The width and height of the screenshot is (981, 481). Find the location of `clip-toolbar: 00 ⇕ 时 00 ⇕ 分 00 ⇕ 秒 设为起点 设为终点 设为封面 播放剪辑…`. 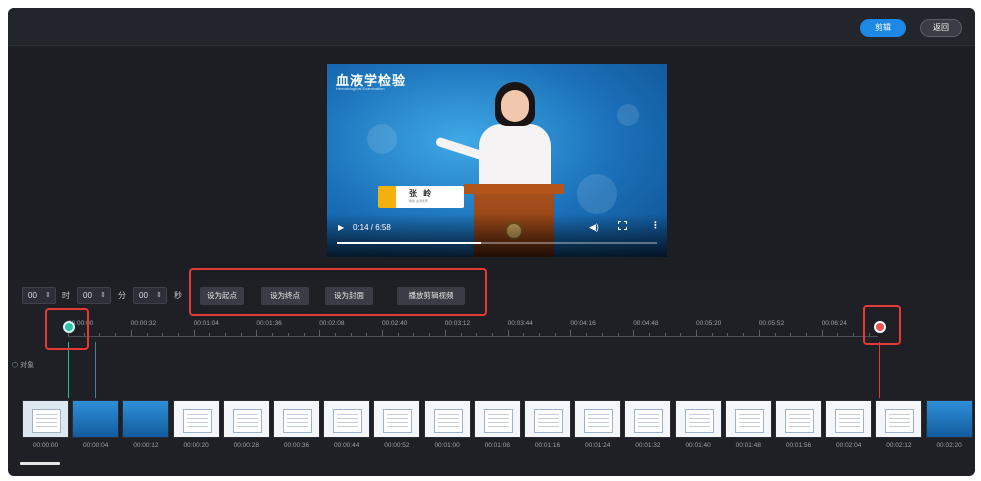

clip-toolbar: 00 ⇕ 时 00 ⇕ 分 00 ⇕ 秒 设为起点 设为终点 设为封面 播放剪辑… is located at coordinates (491, 295).